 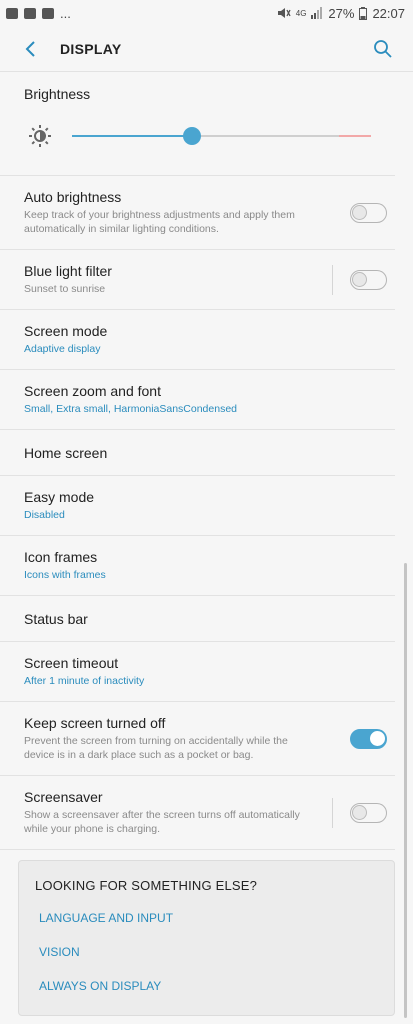 I want to click on setting-subtitle: Adaptive display, so click(x=62, y=349).